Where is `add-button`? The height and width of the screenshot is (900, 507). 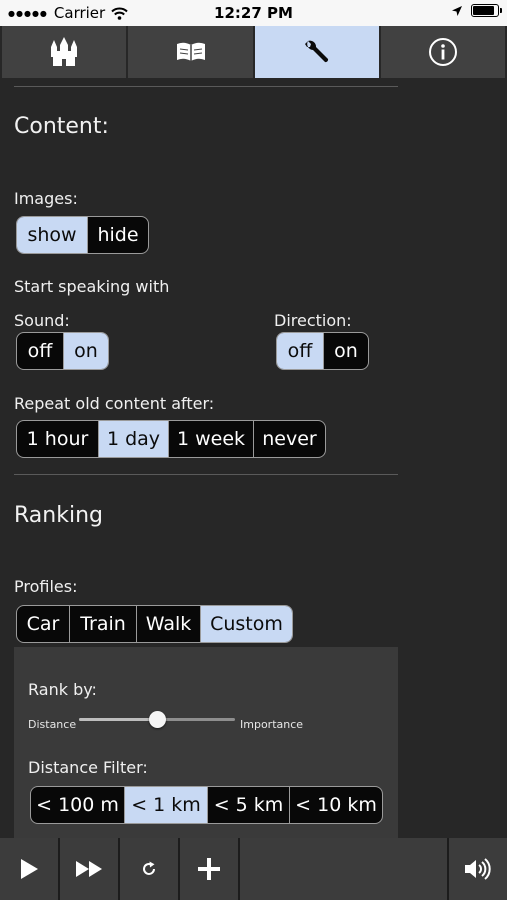
add-button is located at coordinates (209, 869).